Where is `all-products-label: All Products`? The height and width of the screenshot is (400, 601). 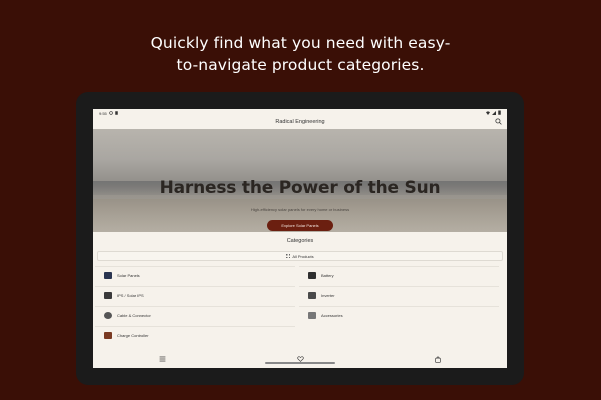 all-products-label: All Products is located at coordinates (303, 256).